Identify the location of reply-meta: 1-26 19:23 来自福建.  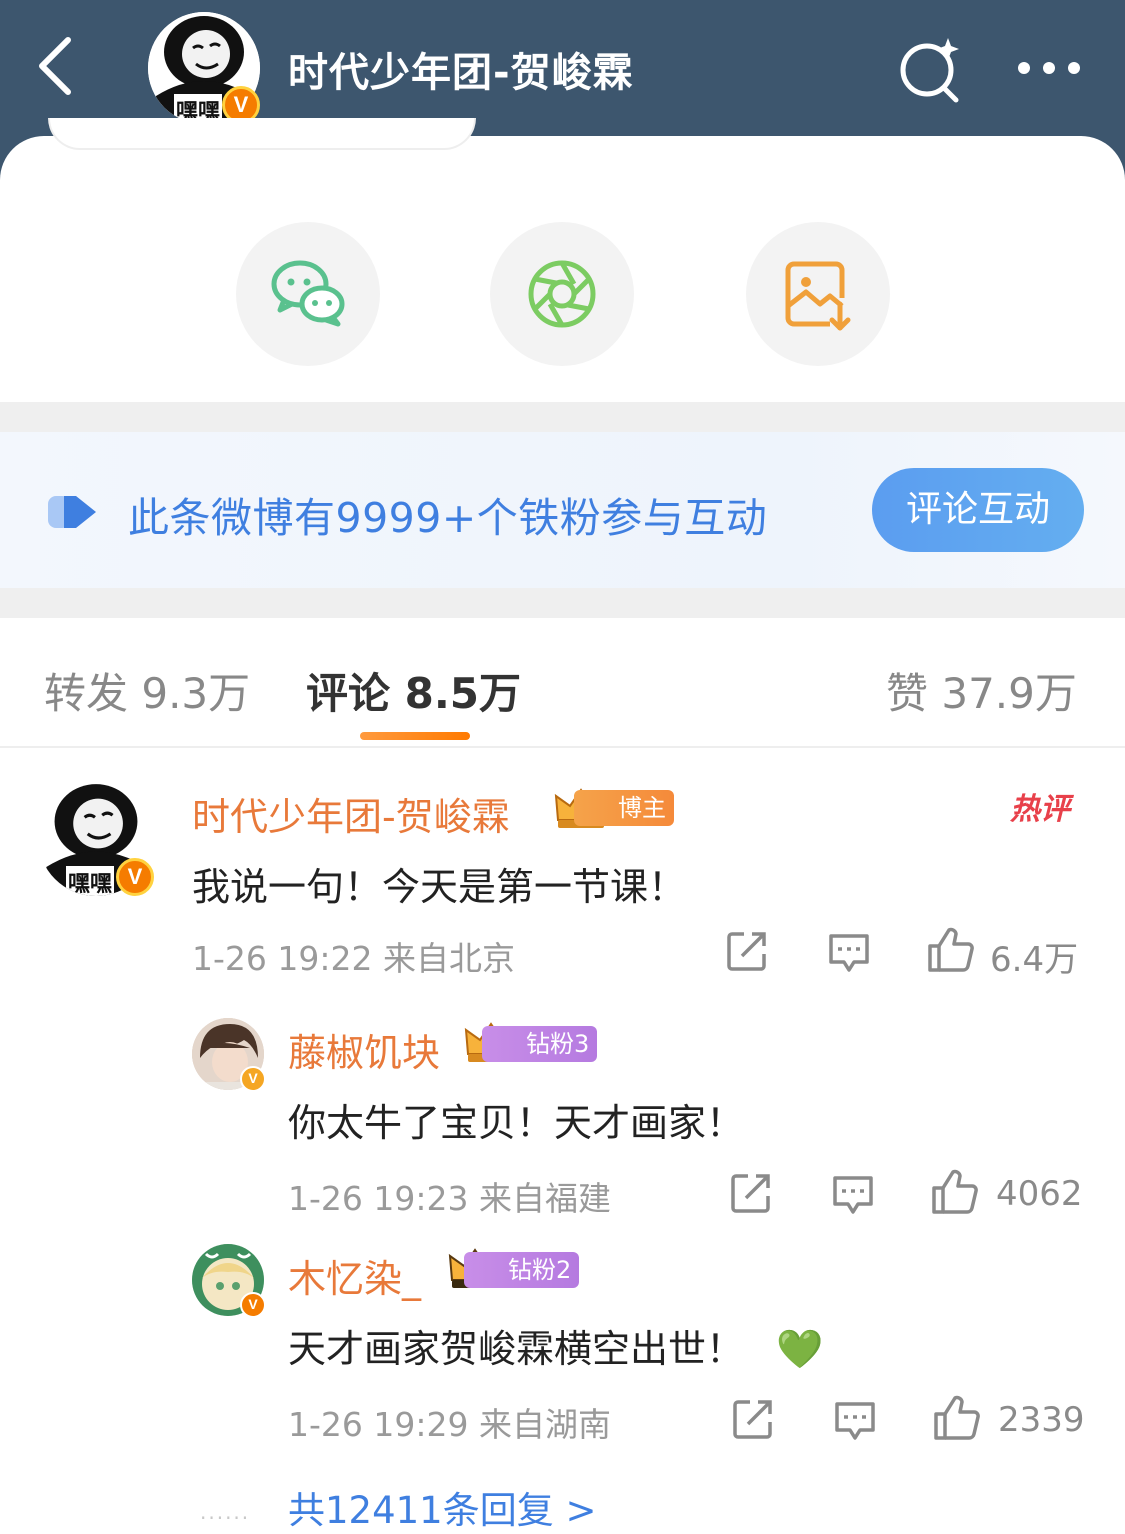
(449, 1198).